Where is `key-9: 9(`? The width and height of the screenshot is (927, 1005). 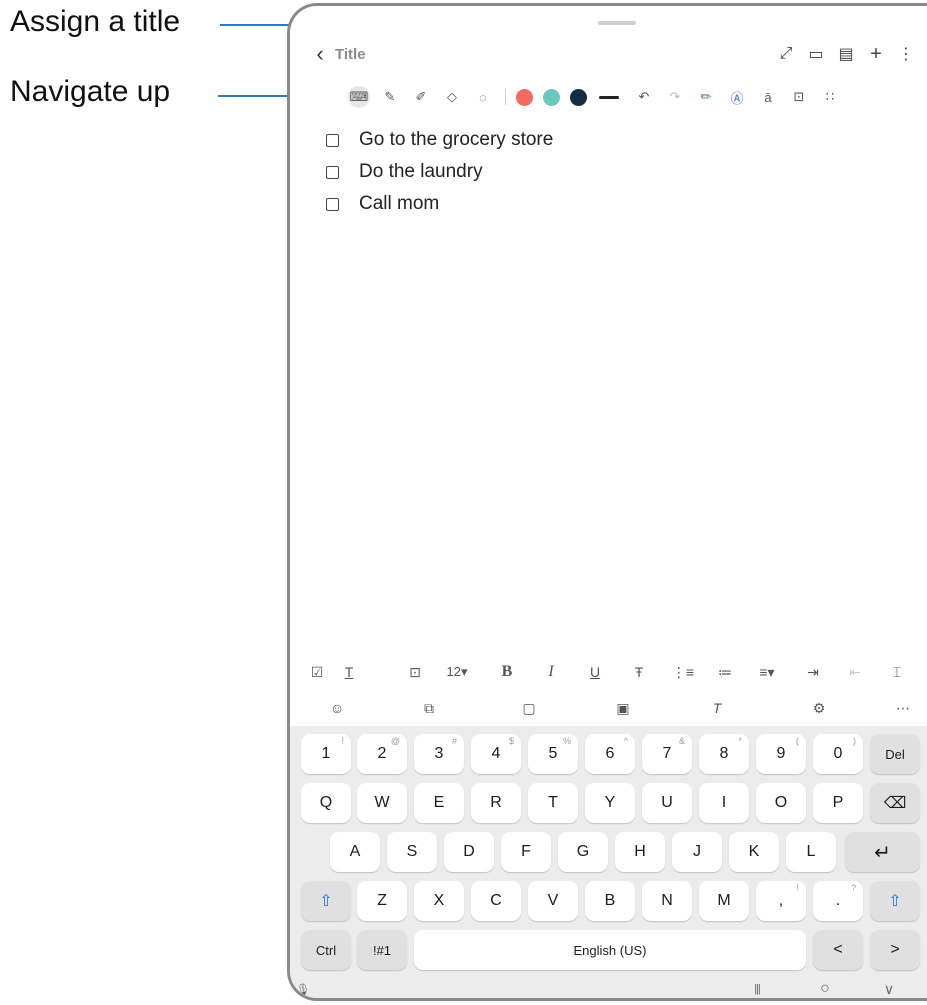 key-9: 9( is located at coordinates (781, 754).